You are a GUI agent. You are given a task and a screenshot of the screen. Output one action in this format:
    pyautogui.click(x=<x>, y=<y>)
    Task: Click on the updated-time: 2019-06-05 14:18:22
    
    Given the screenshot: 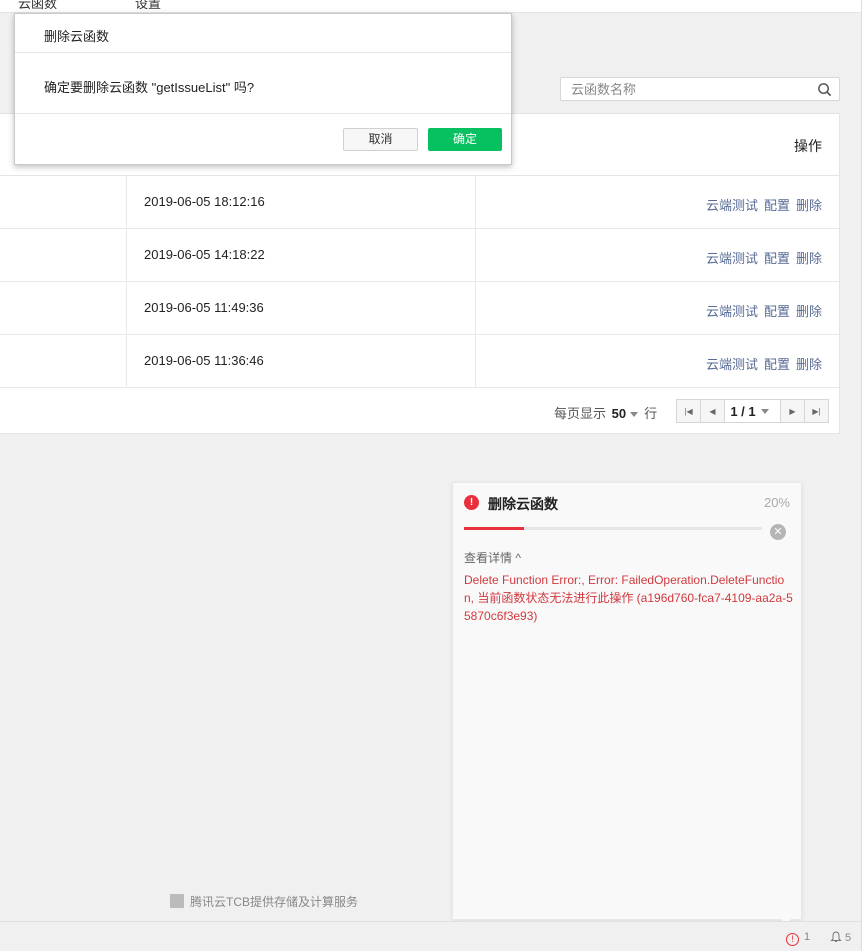 What is the action you would take?
    pyautogui.click(x=204, y=254)
    